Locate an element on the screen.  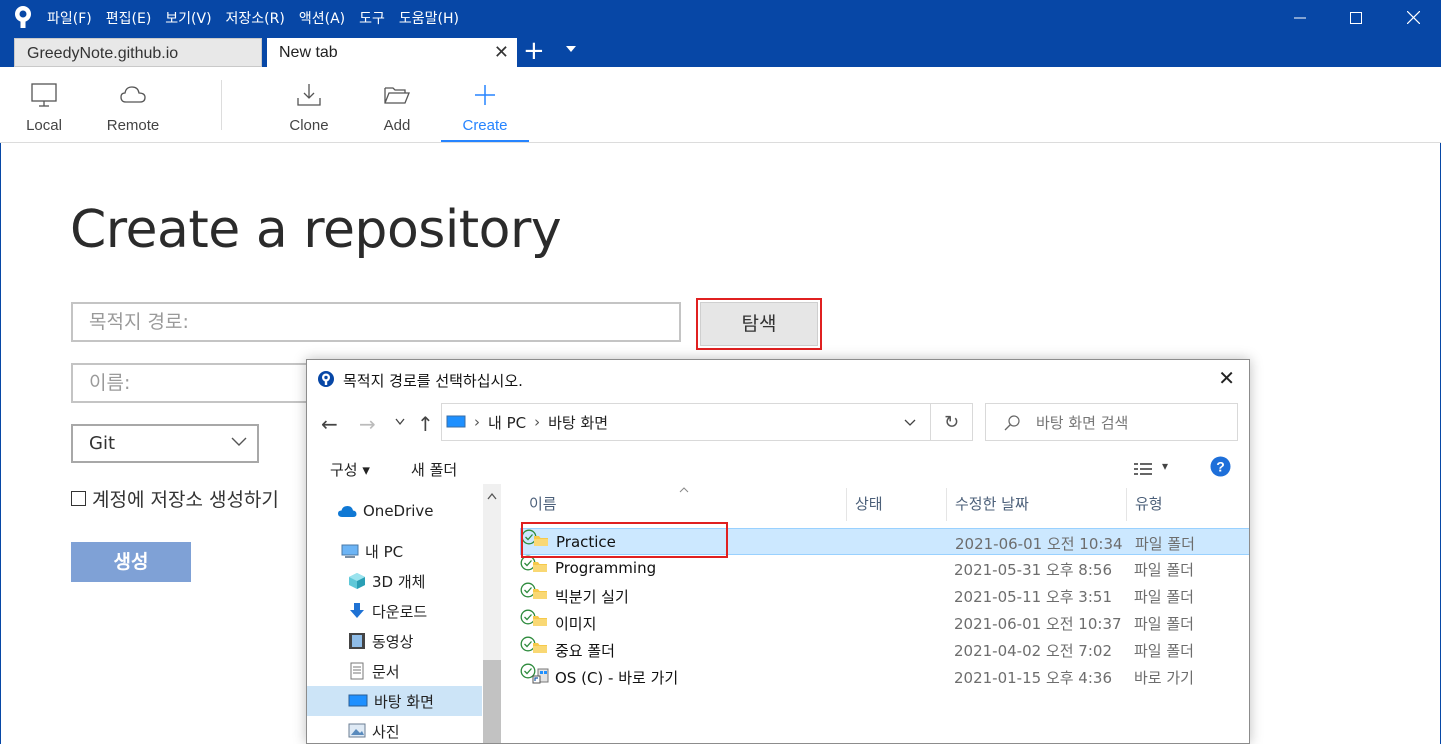
menu-actions: 액션(A) is located at coordinates (322, 18).